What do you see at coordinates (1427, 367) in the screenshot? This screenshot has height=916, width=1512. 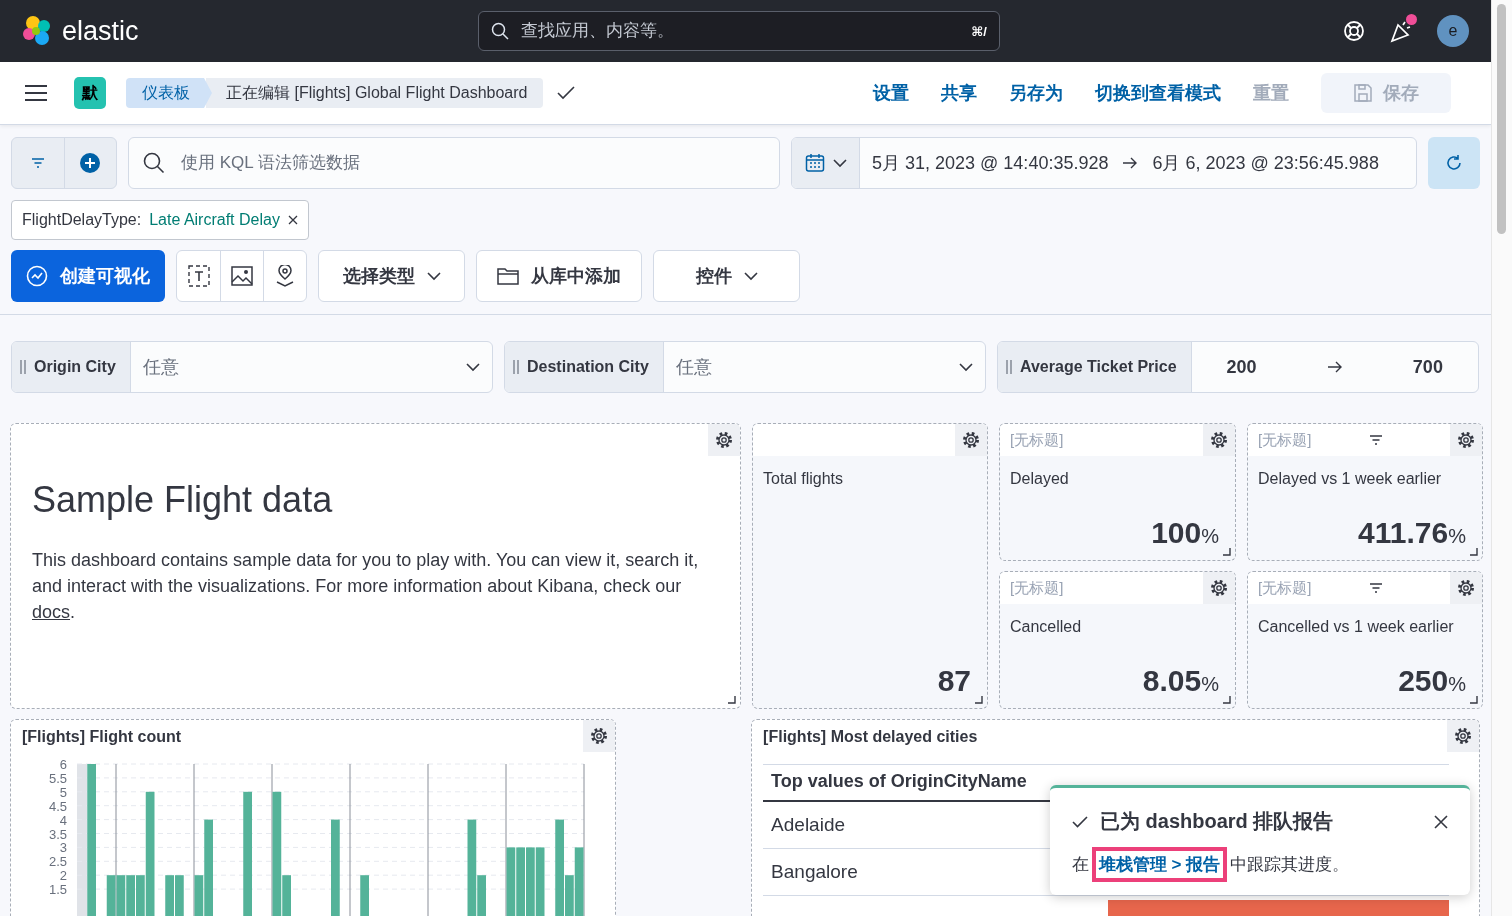 I see `range-max: 700` at bounding box center [1427, 367].